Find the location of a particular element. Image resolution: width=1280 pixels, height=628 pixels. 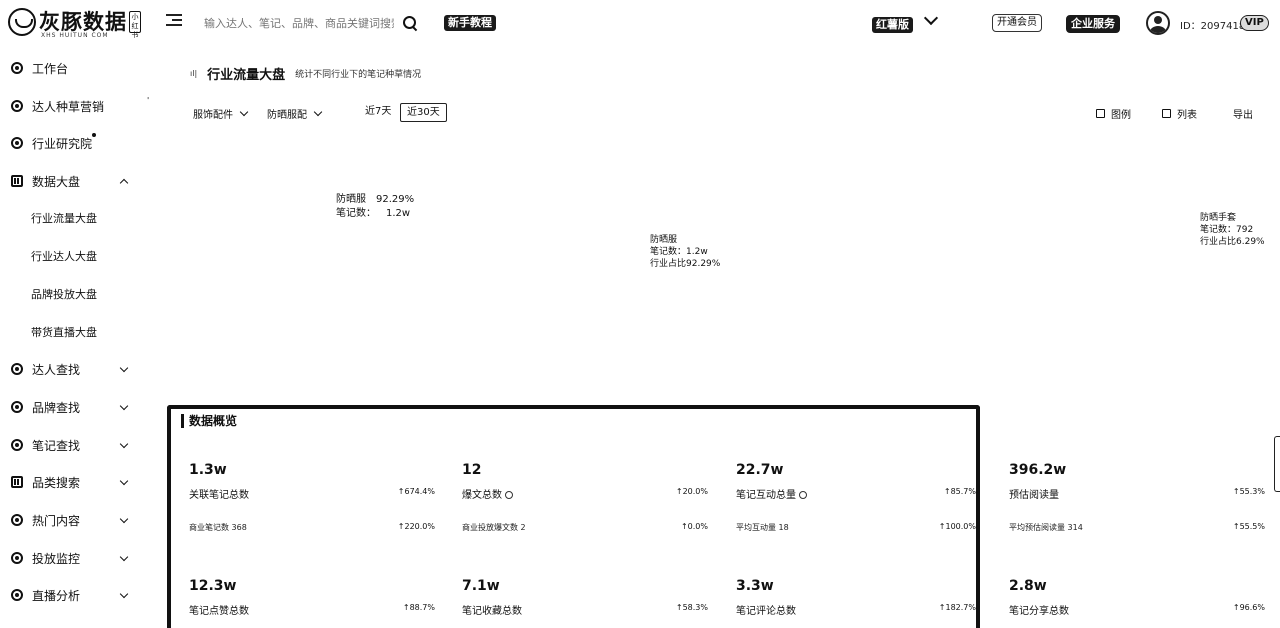

note-icon is located at coordinates (17, 445).